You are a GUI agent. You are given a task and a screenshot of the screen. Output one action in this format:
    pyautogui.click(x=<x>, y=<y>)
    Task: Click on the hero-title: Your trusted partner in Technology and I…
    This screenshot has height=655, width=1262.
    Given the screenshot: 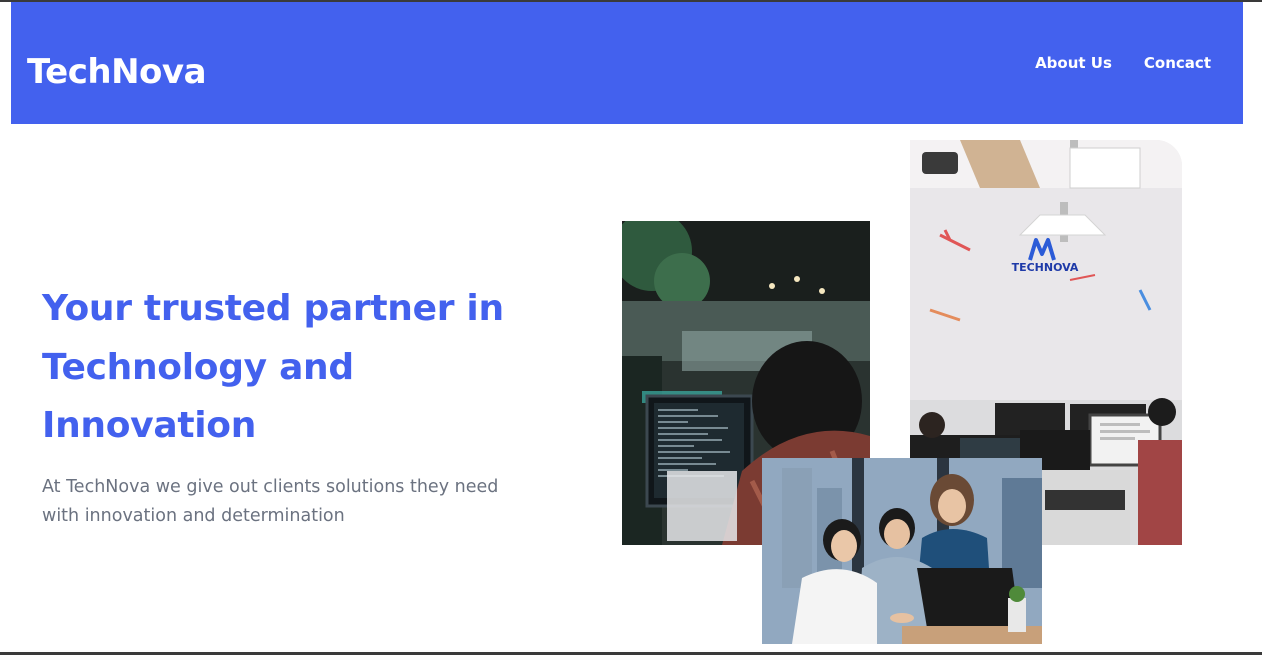 What is the action you would take?
    pyautogui.click(x=273, y=367)
    